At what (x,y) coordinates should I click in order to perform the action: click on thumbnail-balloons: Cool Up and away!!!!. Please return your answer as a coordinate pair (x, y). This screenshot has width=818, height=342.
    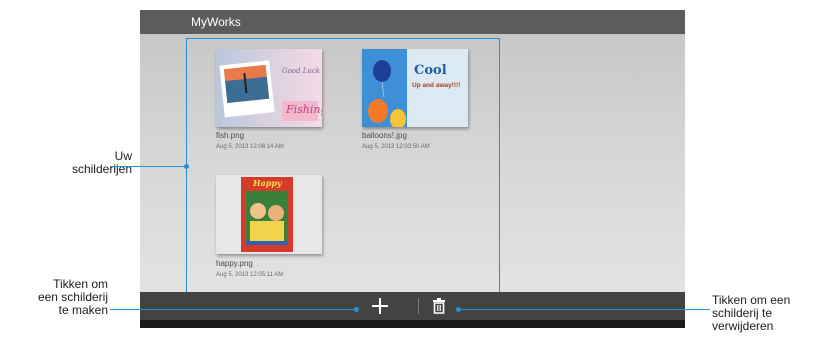
    Looking at the image, I should click on (415, 88).